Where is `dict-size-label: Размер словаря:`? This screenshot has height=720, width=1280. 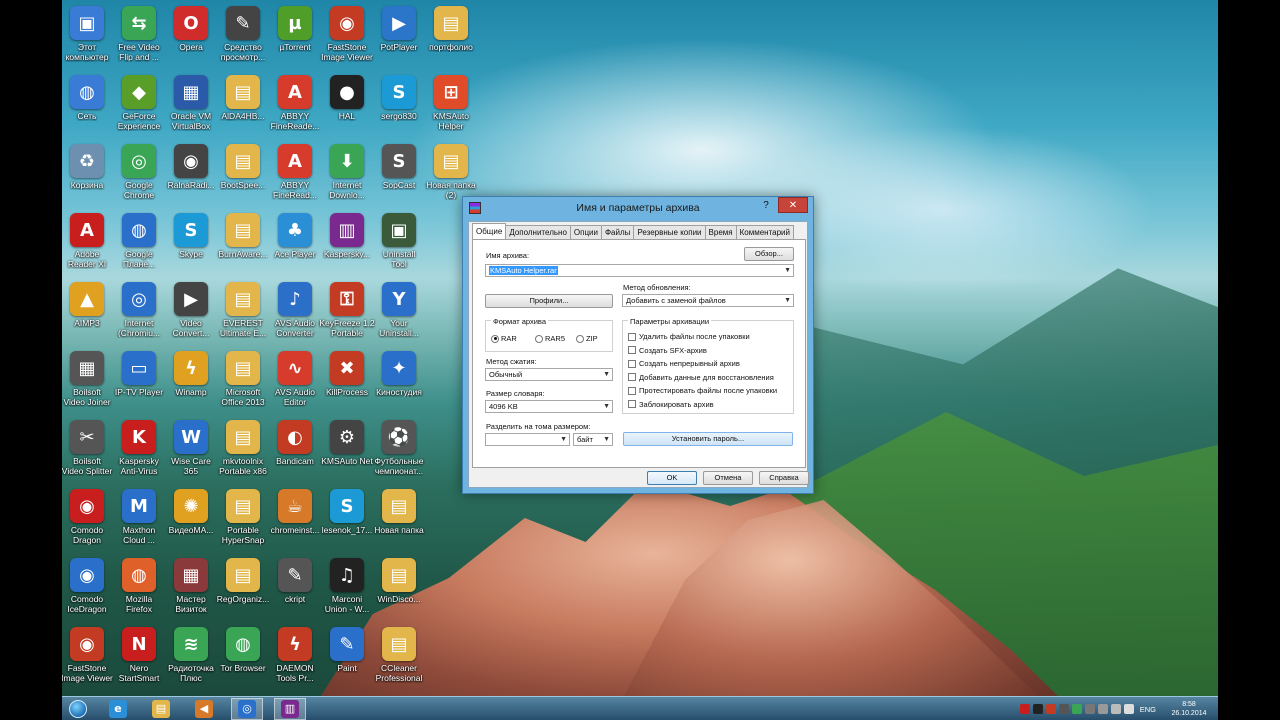 dict-size-label: Размер словаря: is located at coordinates (515, 393).